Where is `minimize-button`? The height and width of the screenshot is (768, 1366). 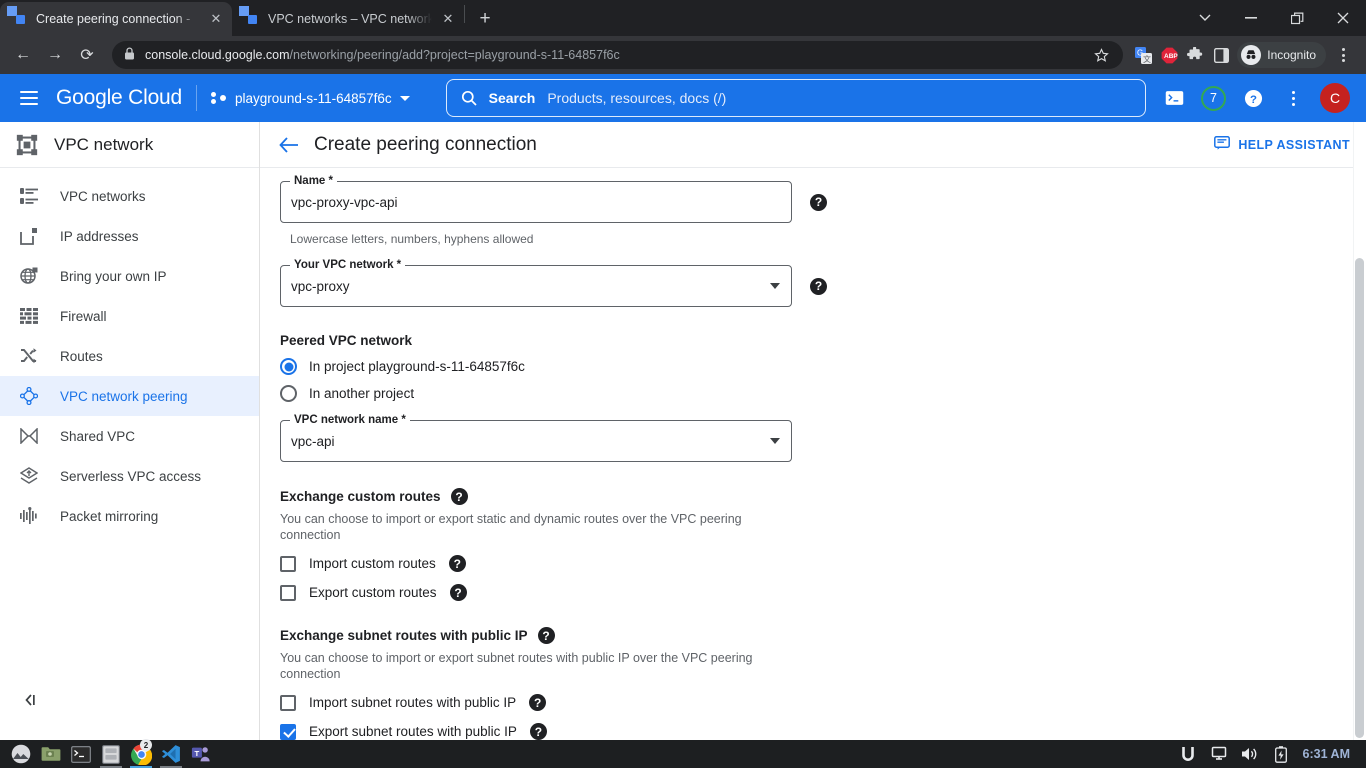
minimize-button is located at coordinates (1251, 18).